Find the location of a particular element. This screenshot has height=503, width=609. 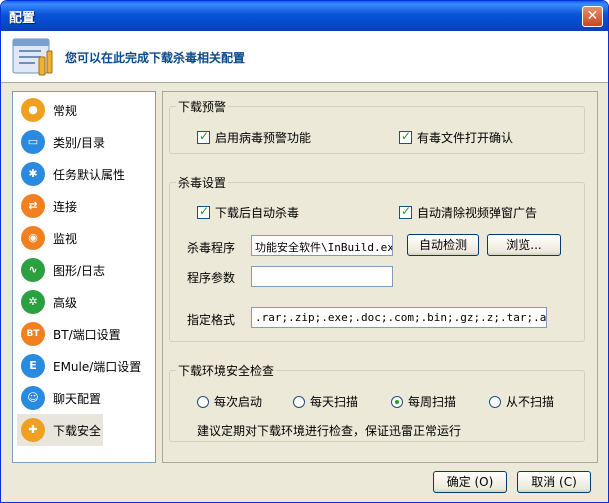

sidebar-item-label: 图形/日志 is located at coordinates (79, 271).